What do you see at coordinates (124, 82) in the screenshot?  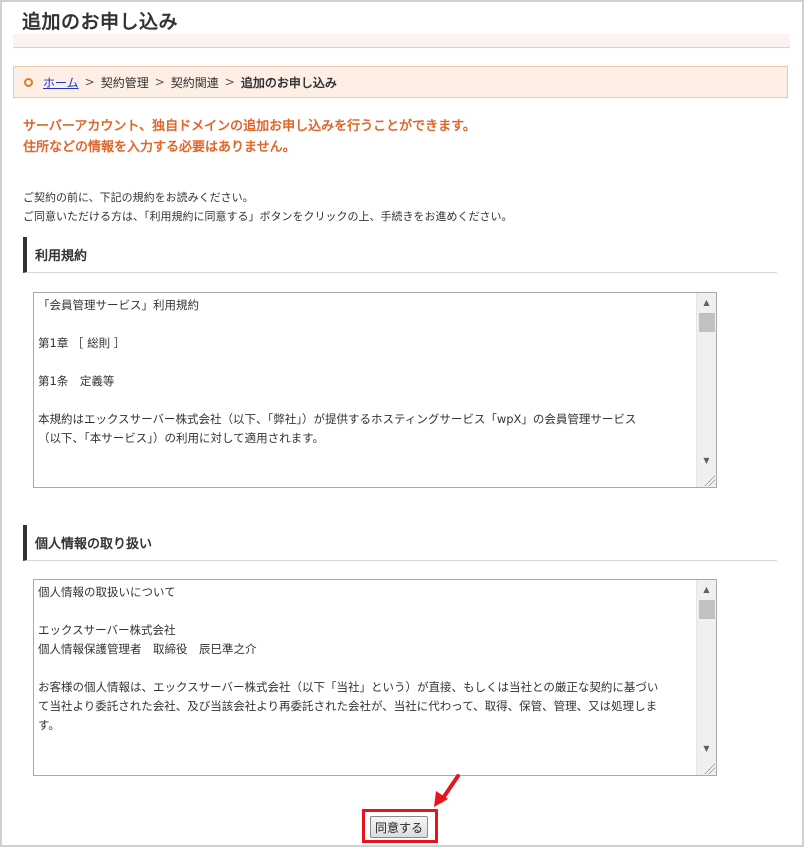 I see `breadcrumb-item-contract-management: 契約管理` at bounding box center [124, 82].